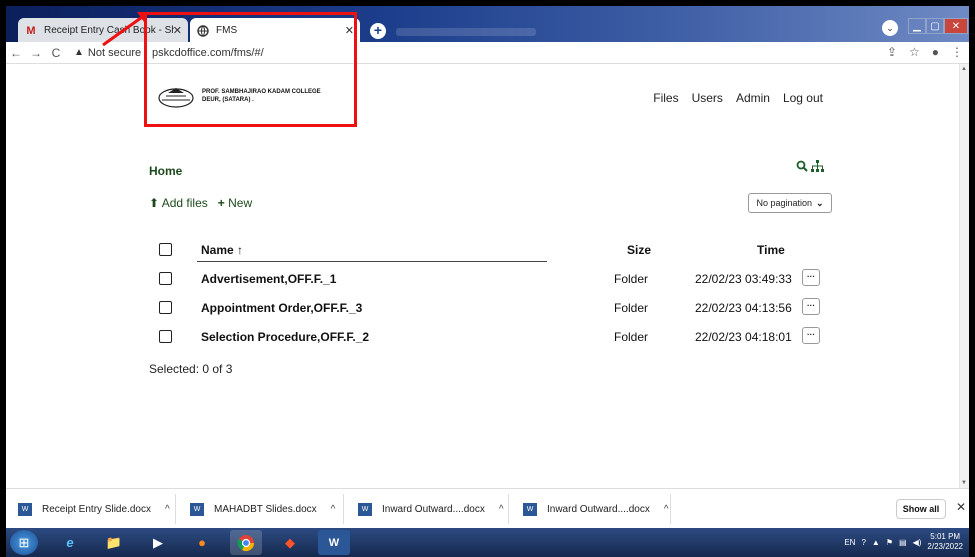 This screenshot has width=975, height=557. Describe the element at coordinates (154, 203) in the screenshot. I see `upload-icon: ⬆` at that location.